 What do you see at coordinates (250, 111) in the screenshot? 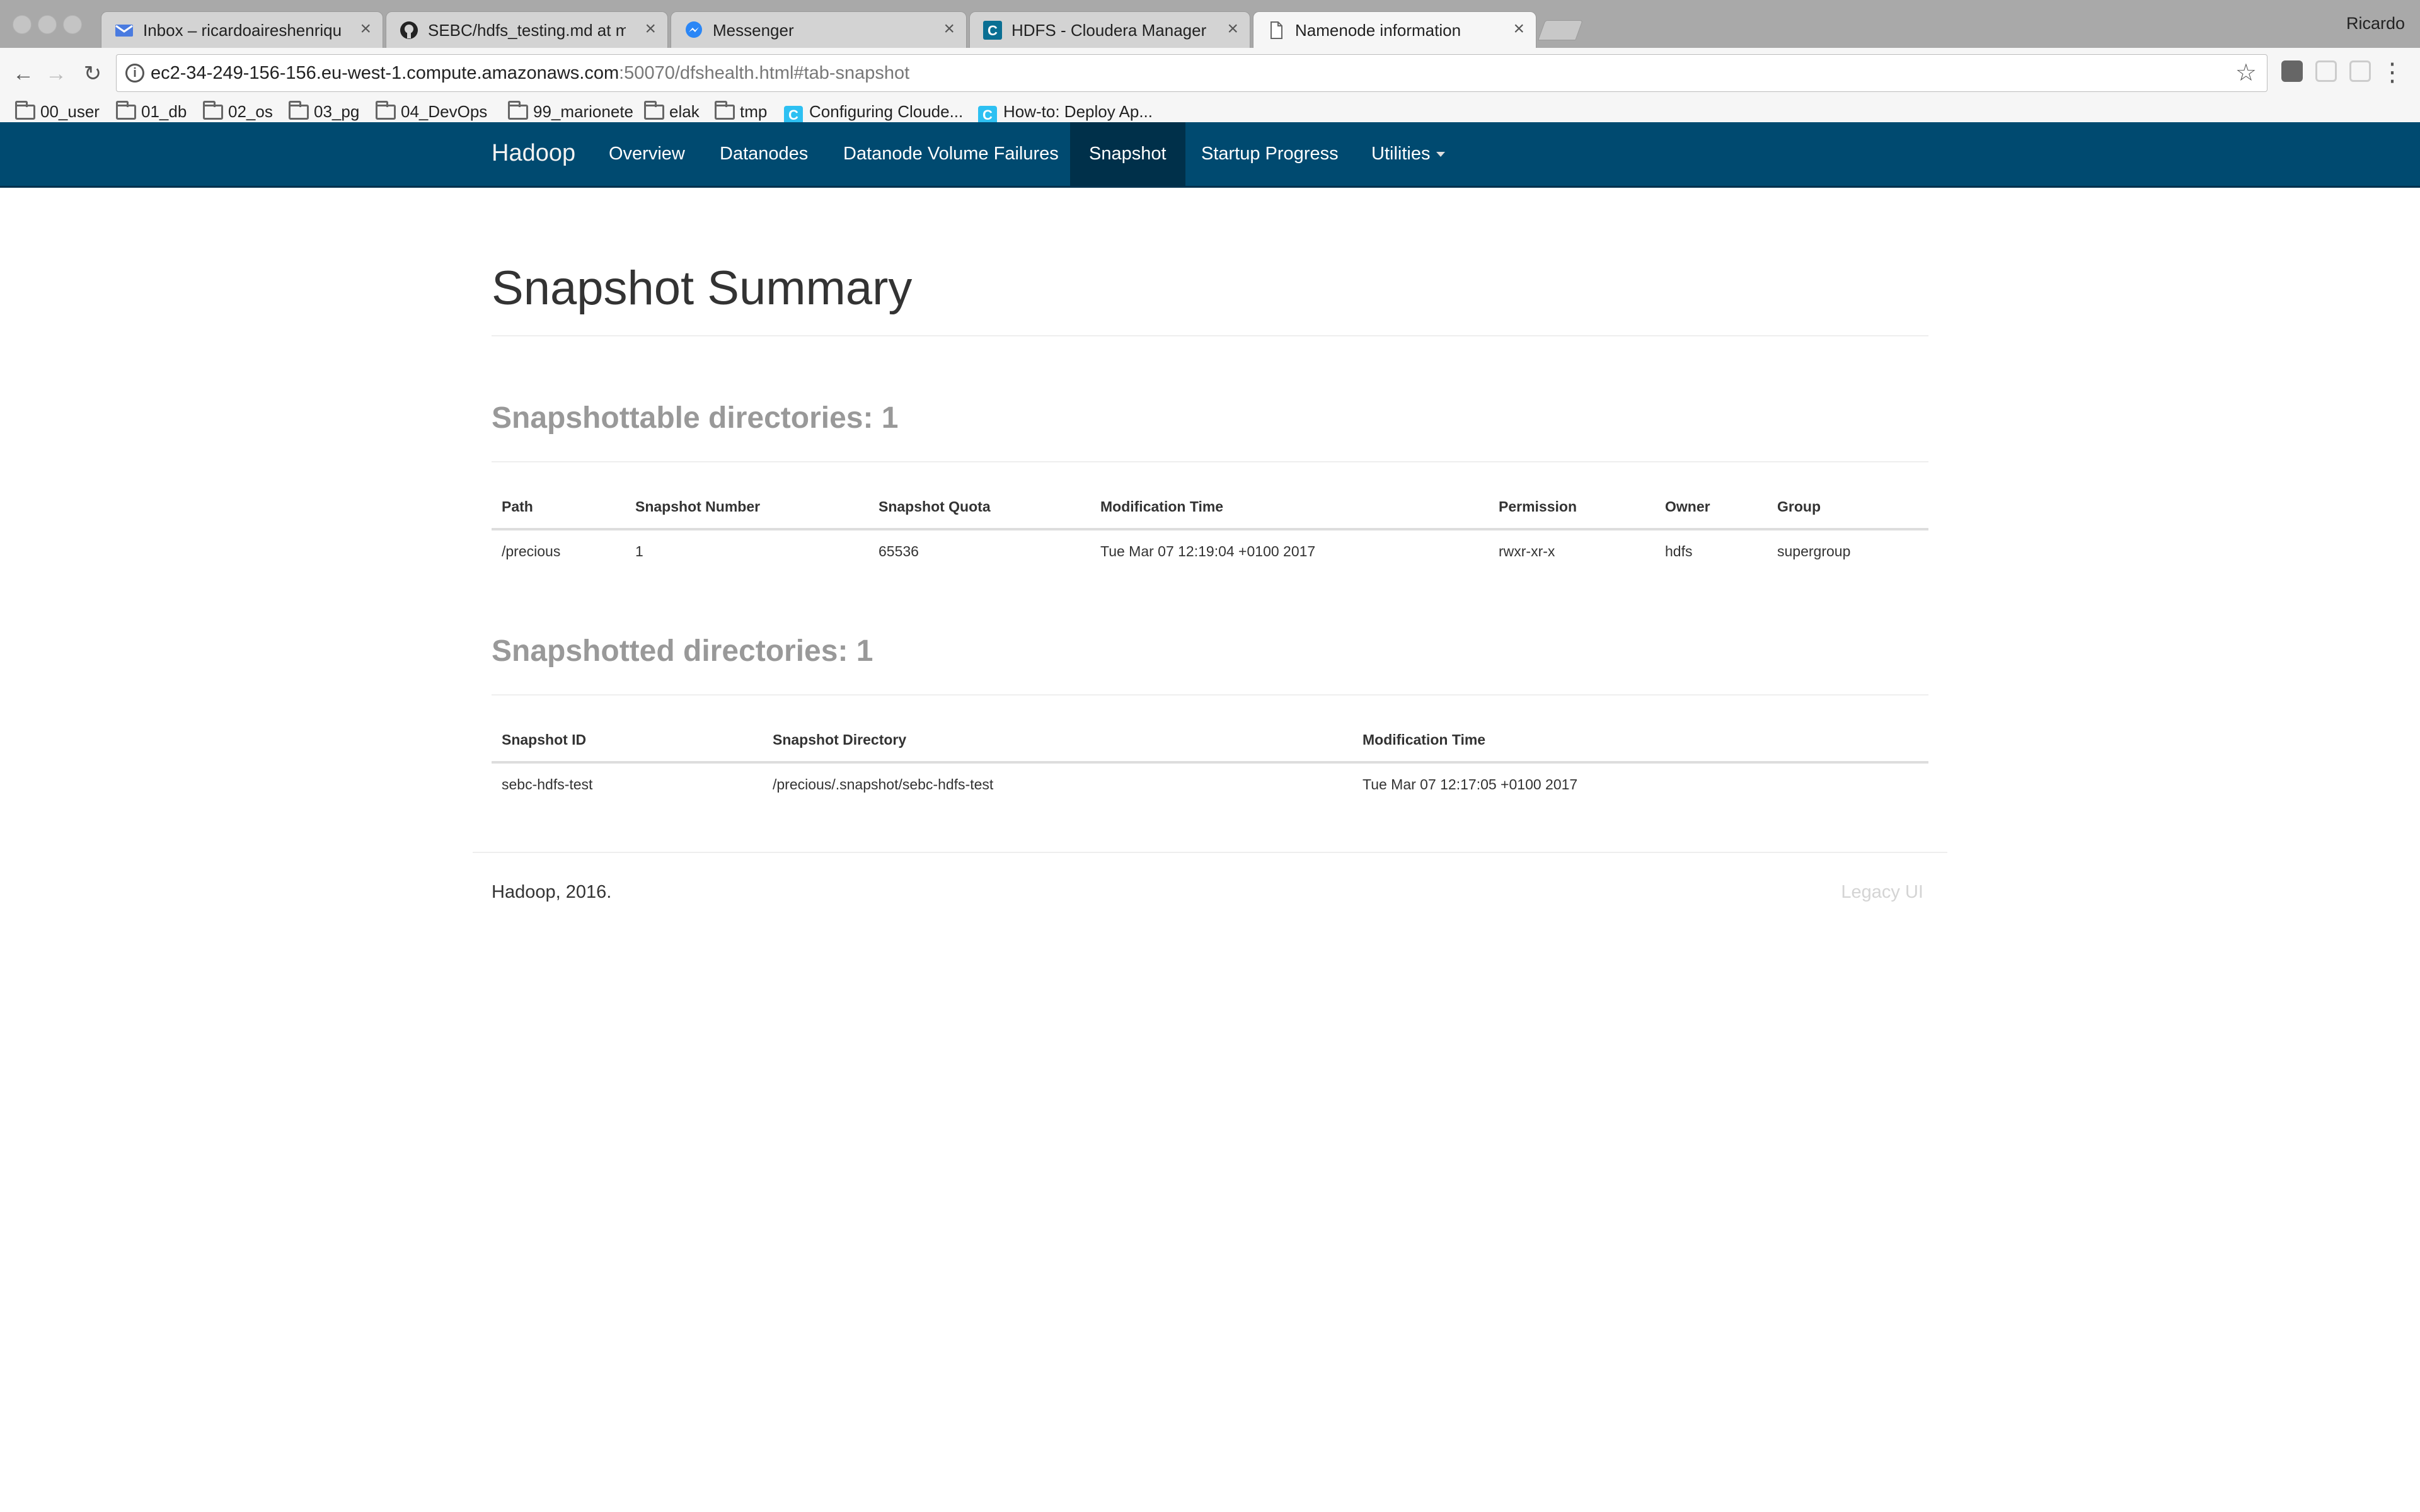
I see `bookmark-label: 02_os` at bounding box center [250, 111].